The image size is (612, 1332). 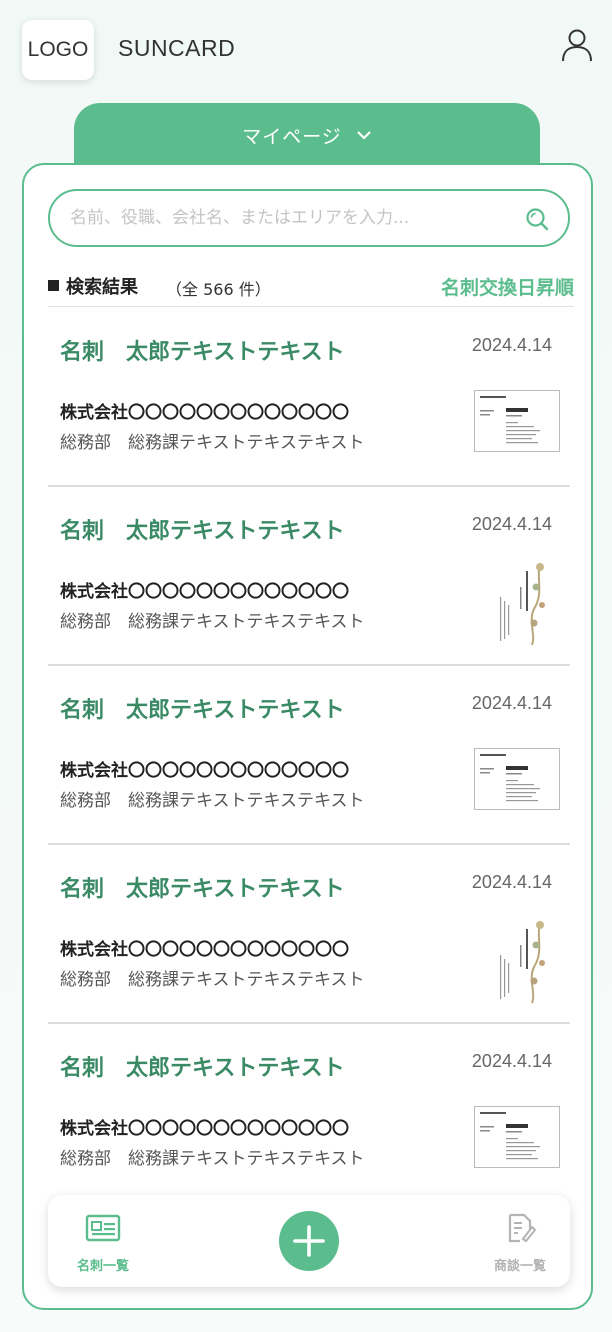 I want to click on brand-name: SUNCARD, so click(x=177, y=48).